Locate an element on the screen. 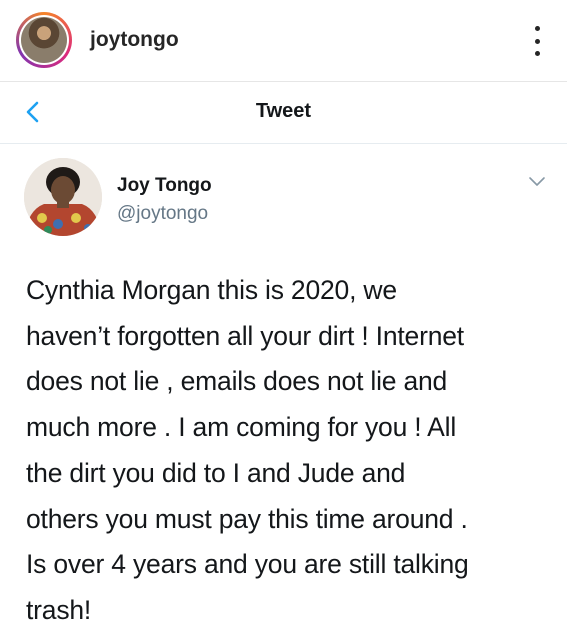  profile-avatar is located at coordinates (44, 40).